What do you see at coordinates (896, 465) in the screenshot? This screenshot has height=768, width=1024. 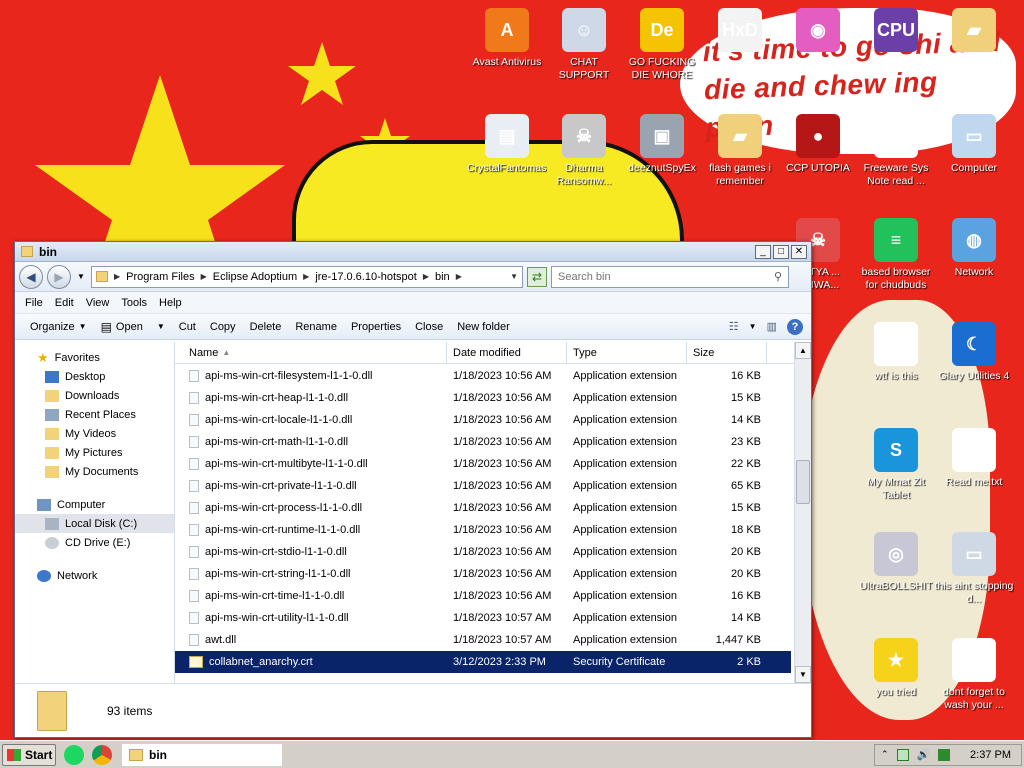 I see `my-mmat-zit-shortcut: S My Mmat Zit Tablet` at bounding box center [896, 465].